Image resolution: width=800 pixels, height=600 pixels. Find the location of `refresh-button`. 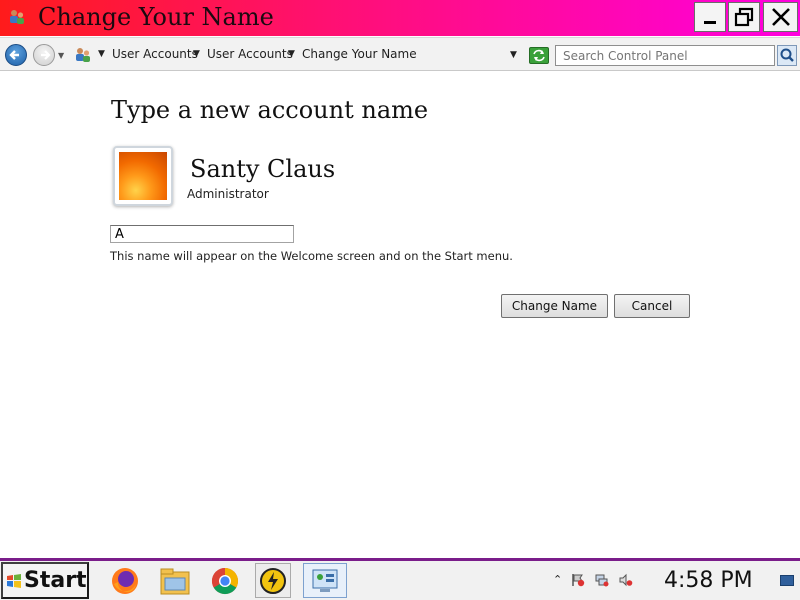

refresh-button is located at coordinates (539, 55).